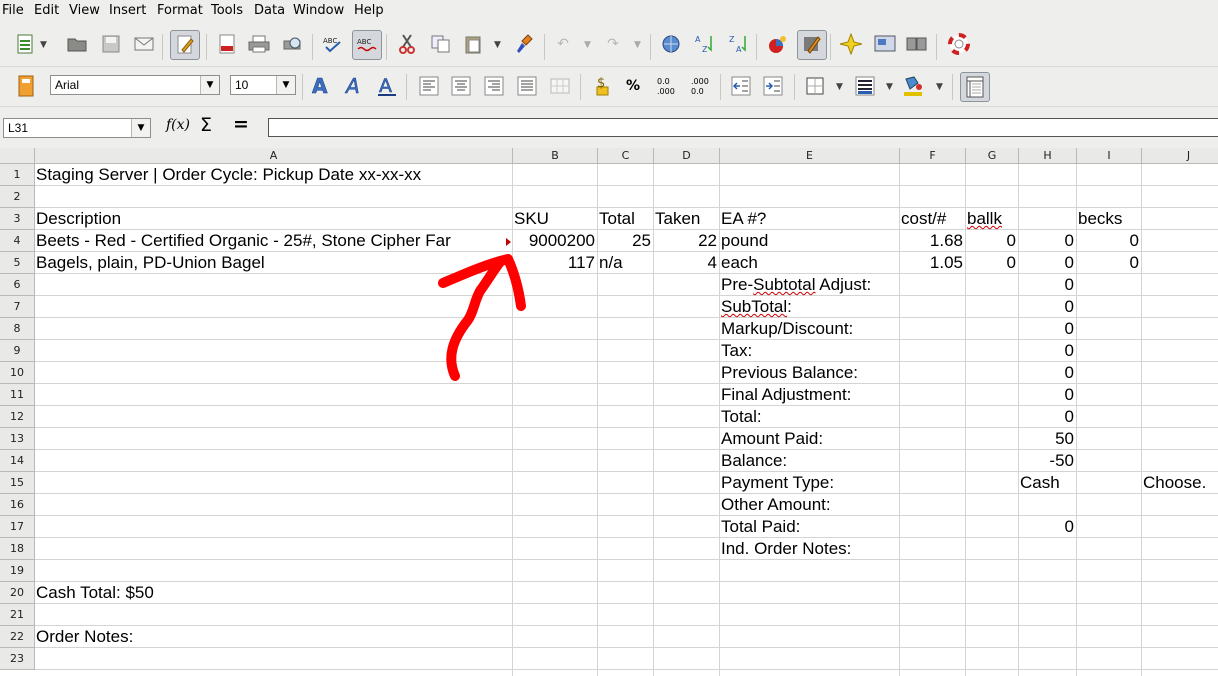  I want to click on navigator-icon, so click(851, 44).